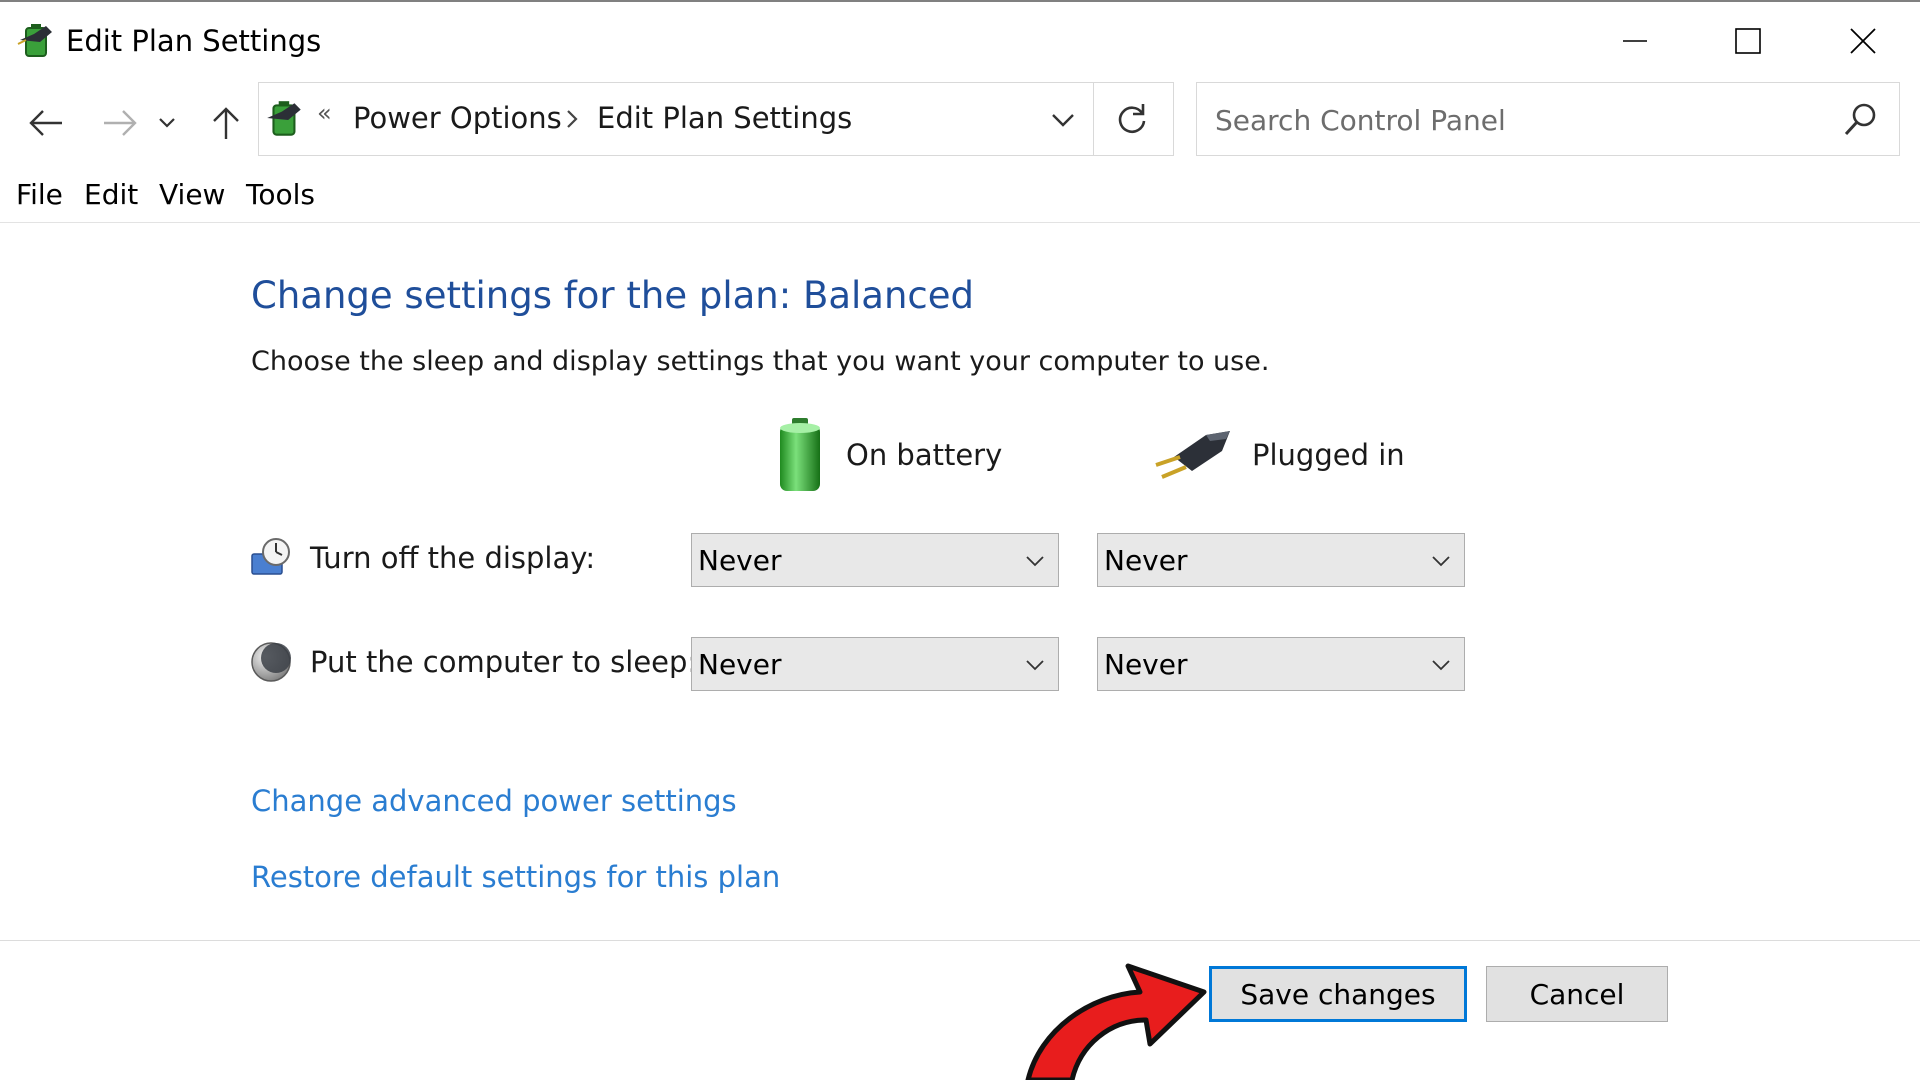  Describe the element at coordinates (1861, 119) in the screenshot. I see `search-icon` at that location.